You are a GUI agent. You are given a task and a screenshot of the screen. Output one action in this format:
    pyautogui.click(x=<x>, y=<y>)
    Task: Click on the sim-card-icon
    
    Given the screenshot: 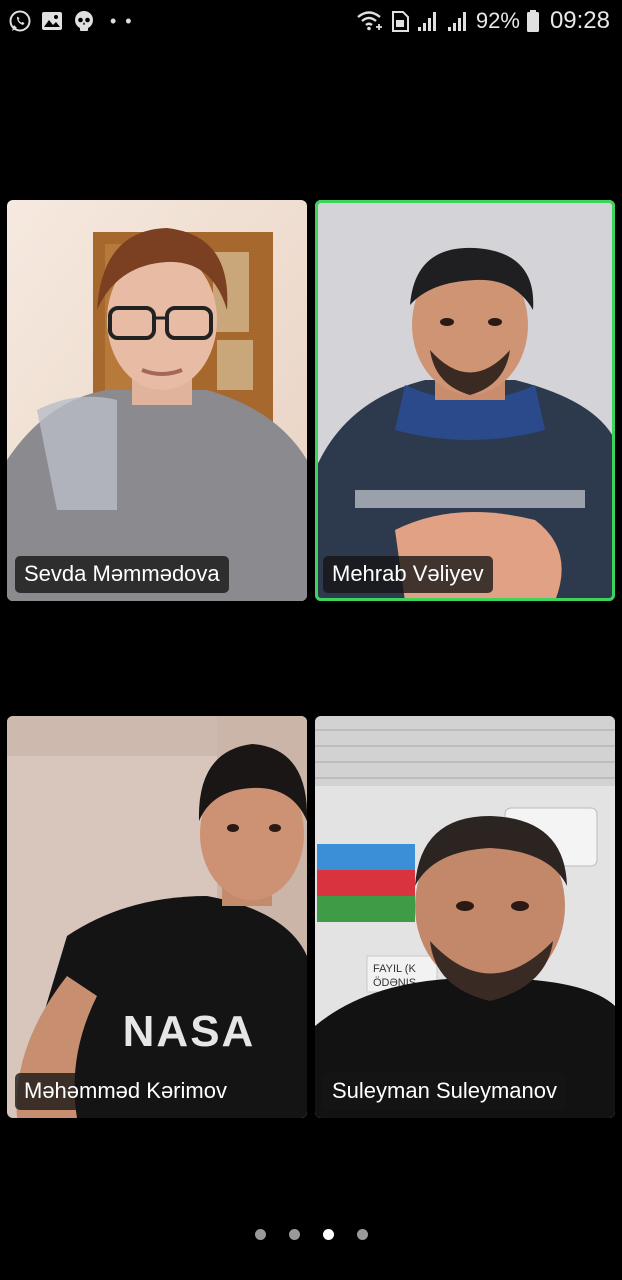 What is the action you would take?
    pyautogui.click(x=400, y=21)
    